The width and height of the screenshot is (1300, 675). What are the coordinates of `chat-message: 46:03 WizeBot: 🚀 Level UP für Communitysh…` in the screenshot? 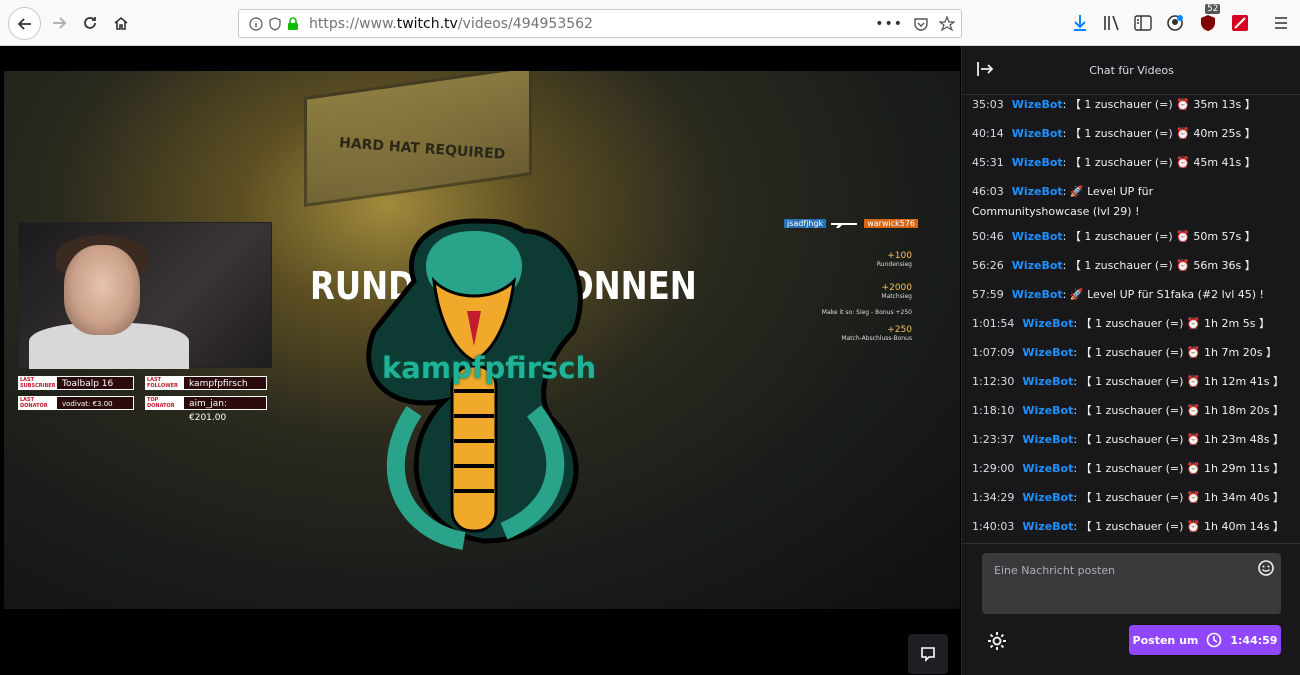 It's located at (1063, 201).